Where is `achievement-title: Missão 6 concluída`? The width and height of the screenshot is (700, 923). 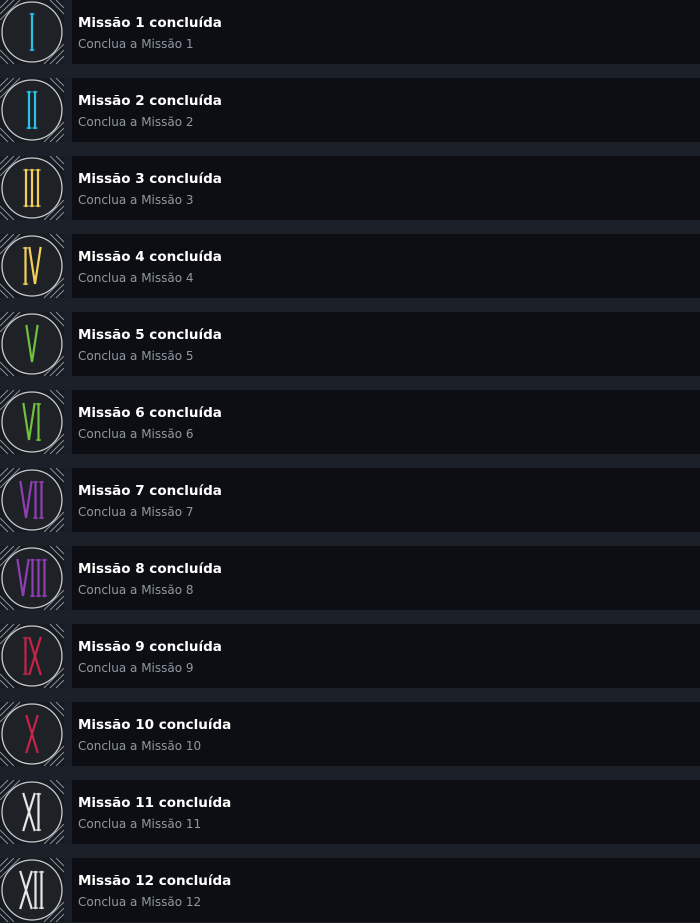 achievement-title: Missão 6 concluída is located at coordinates (150, 413).